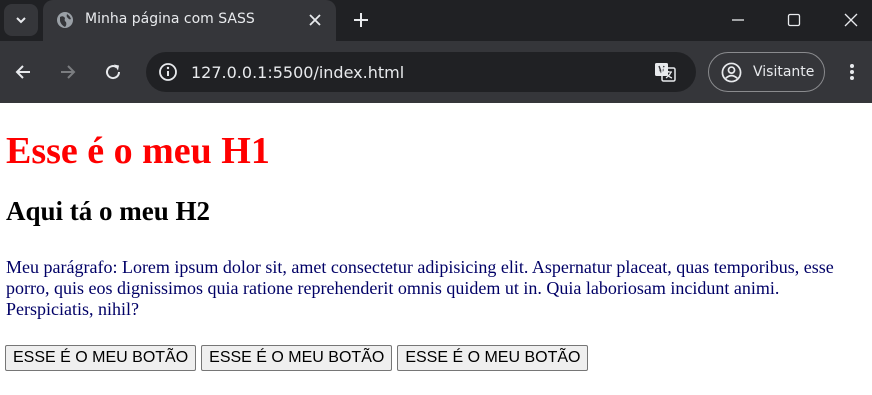 The height and width of the screenshot is (395, 872). I want to click on page-heading-h2: Aqui tá o meu H2, so click(108, 211).